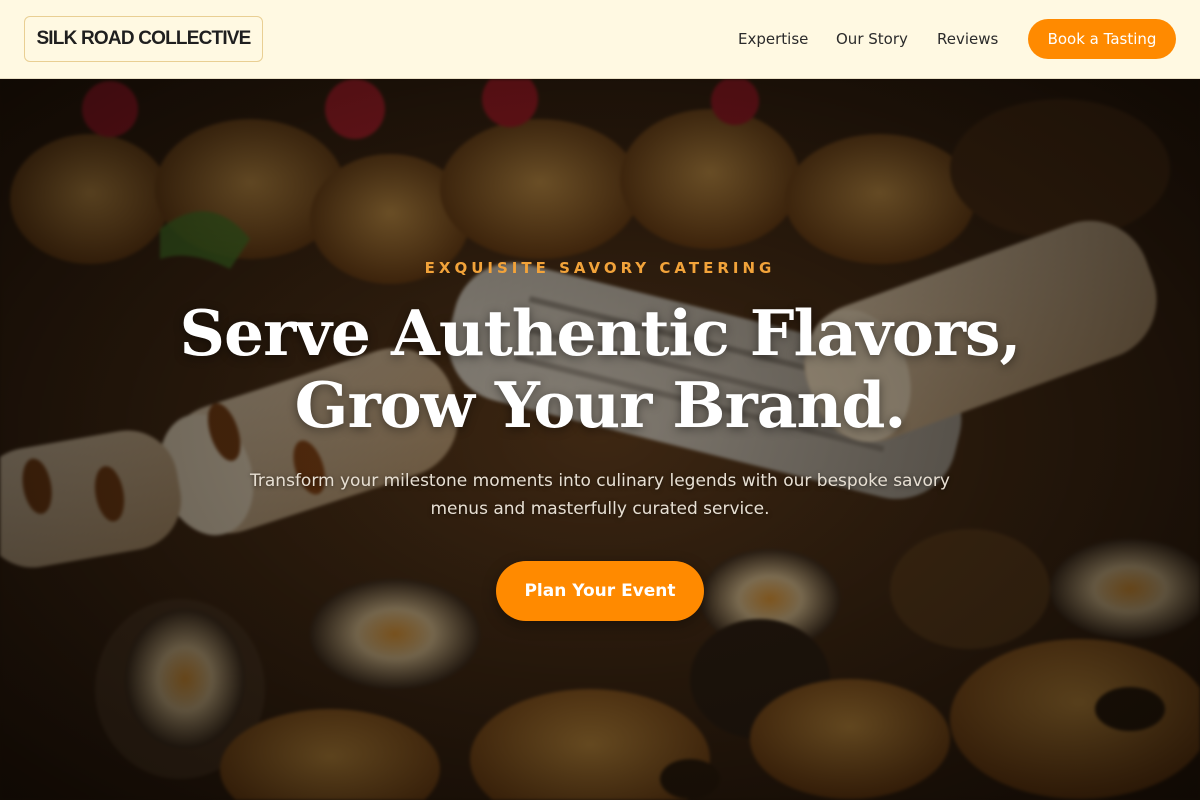 The width and height of the screenshot is (1200, 800). What do you see at coordinates (773, 39) in the screenshot?
I see `nav-link-expertise: Expertise` at bounding box center [773, 39].